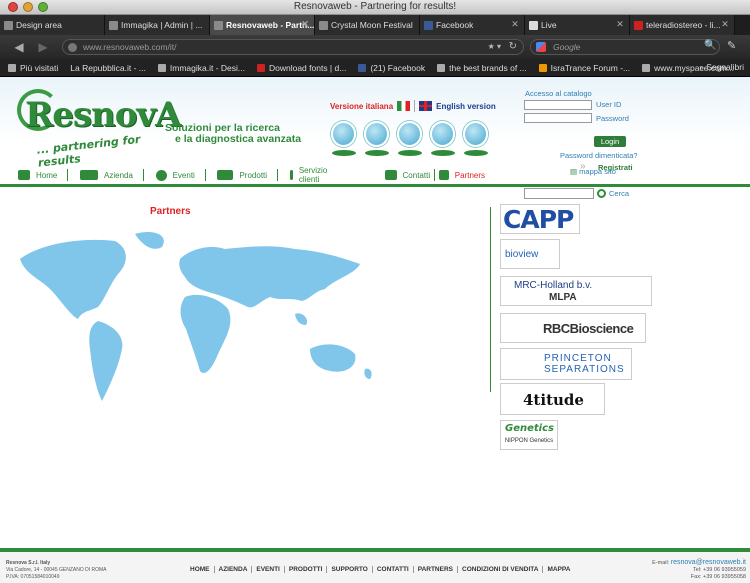 Image resolution: width=750 pixels, height=583 pixels. I want to click on phone-number: Tel: +39 06 93955059, so click(719, 570).